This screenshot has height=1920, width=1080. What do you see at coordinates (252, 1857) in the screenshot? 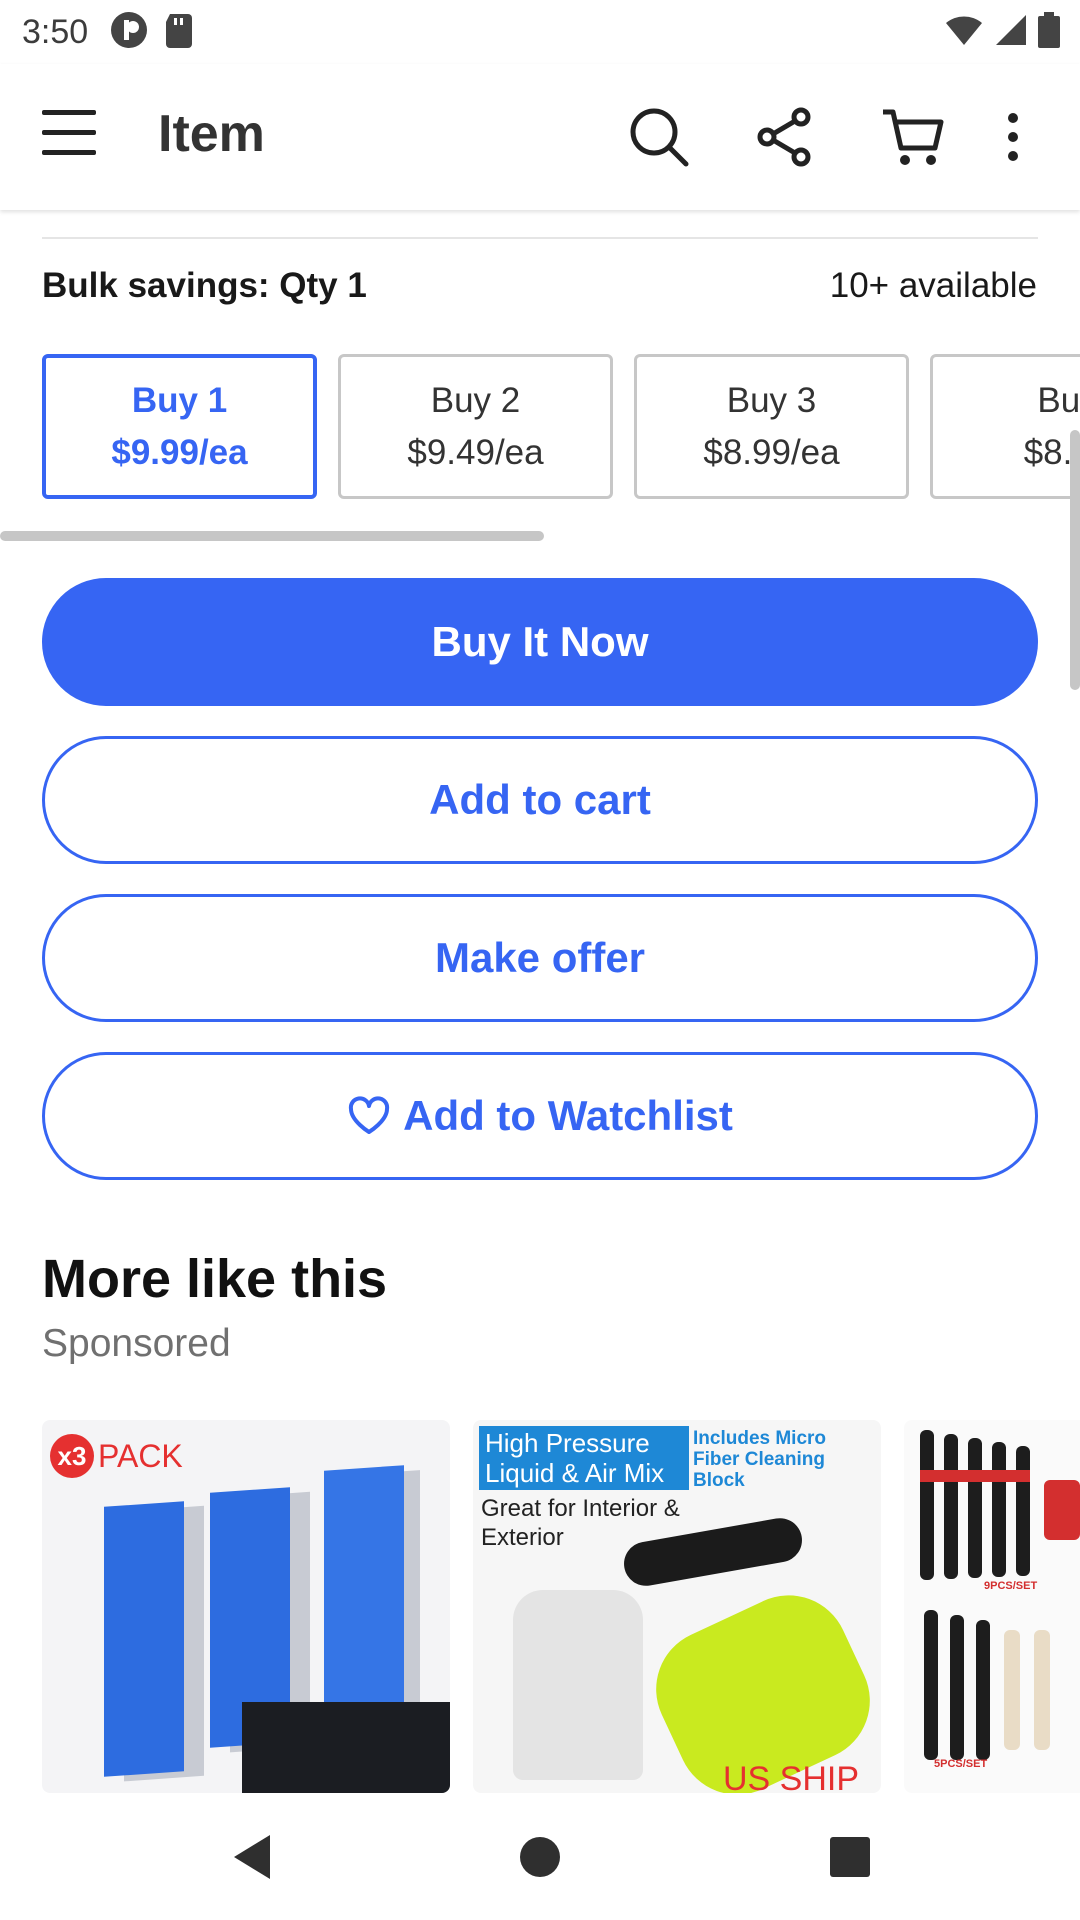
I see `back-icon` at bounding box center [252, 1857].